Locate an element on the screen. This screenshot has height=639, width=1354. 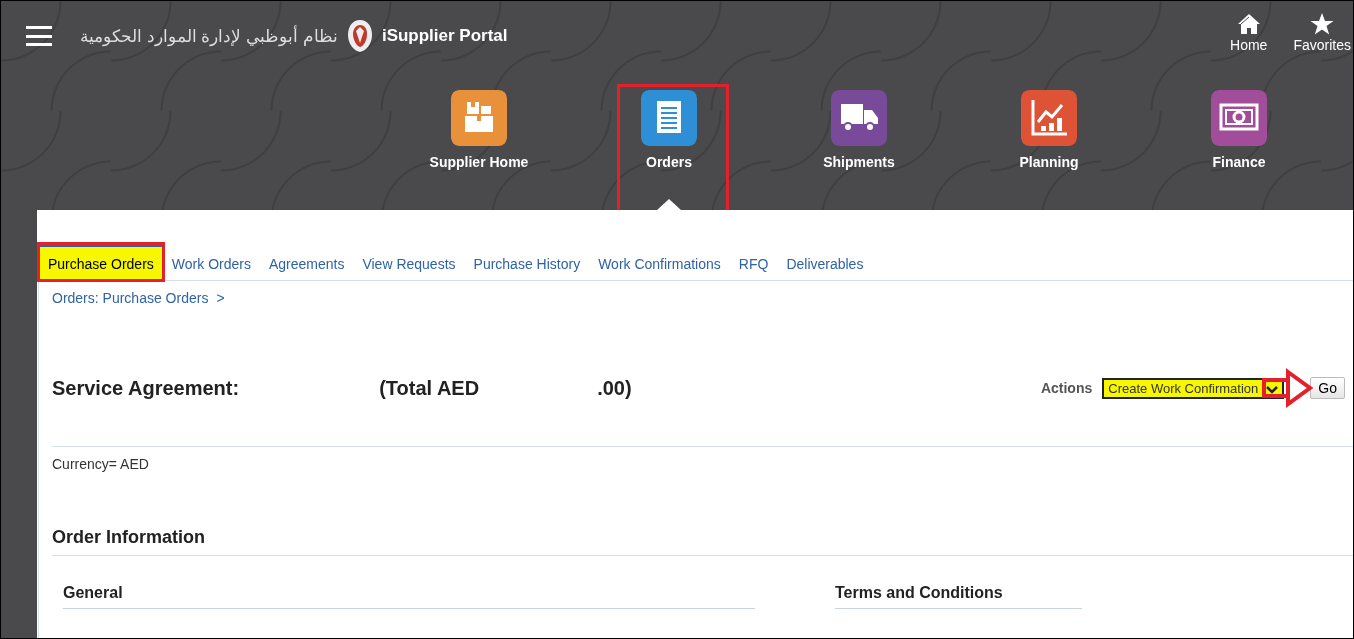
boxes-icon is located at coordinates (479, 118).